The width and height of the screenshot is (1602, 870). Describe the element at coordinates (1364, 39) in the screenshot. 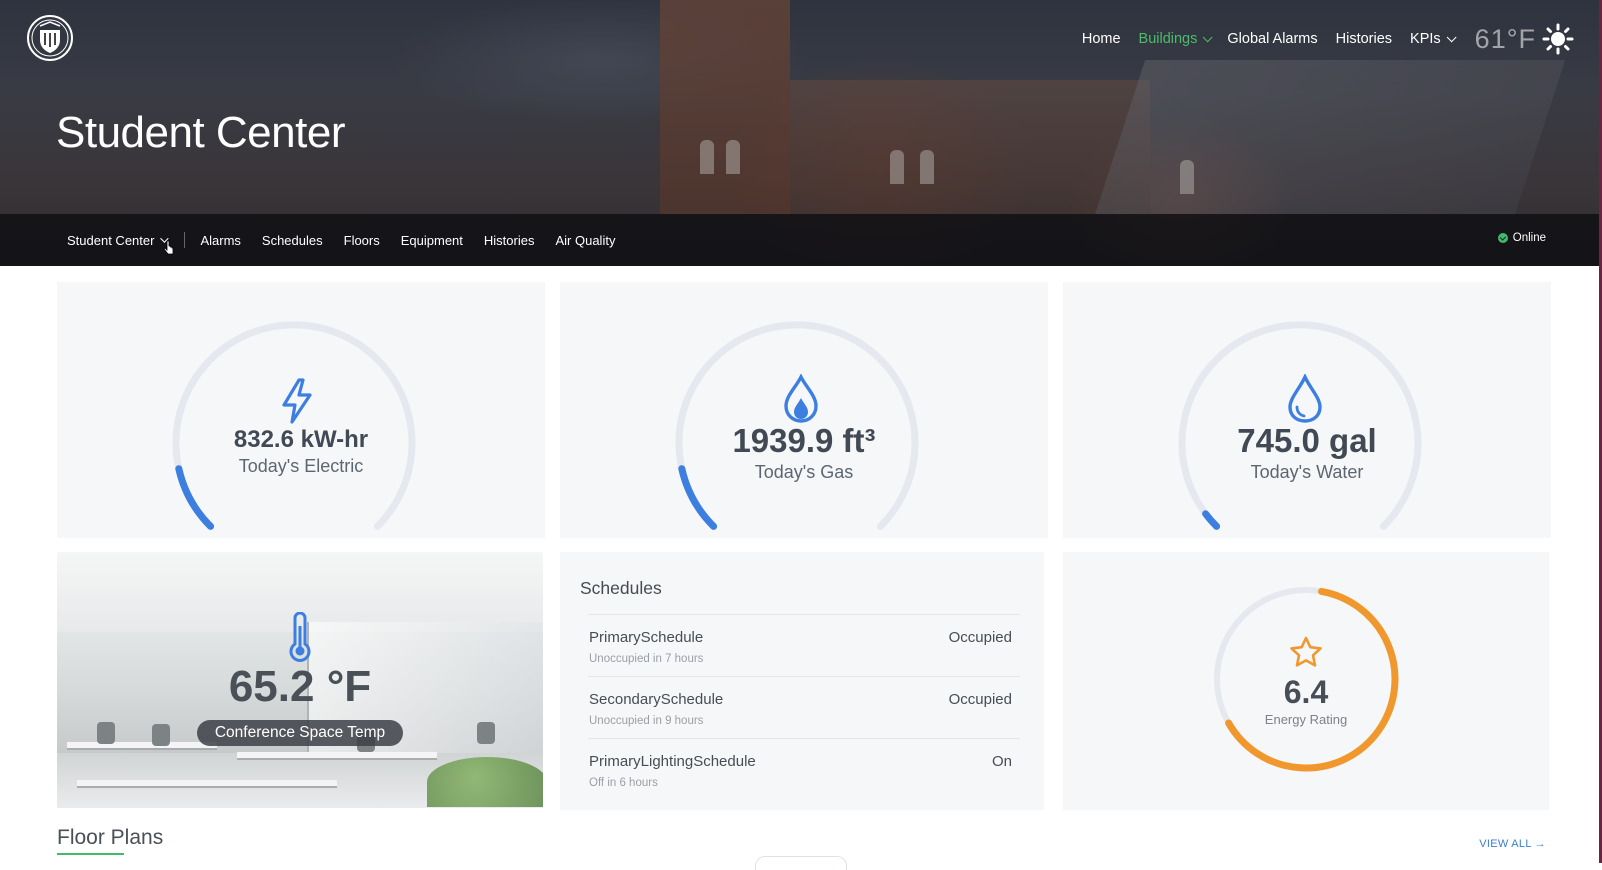

I see `nav-histories: Histories` at that location.